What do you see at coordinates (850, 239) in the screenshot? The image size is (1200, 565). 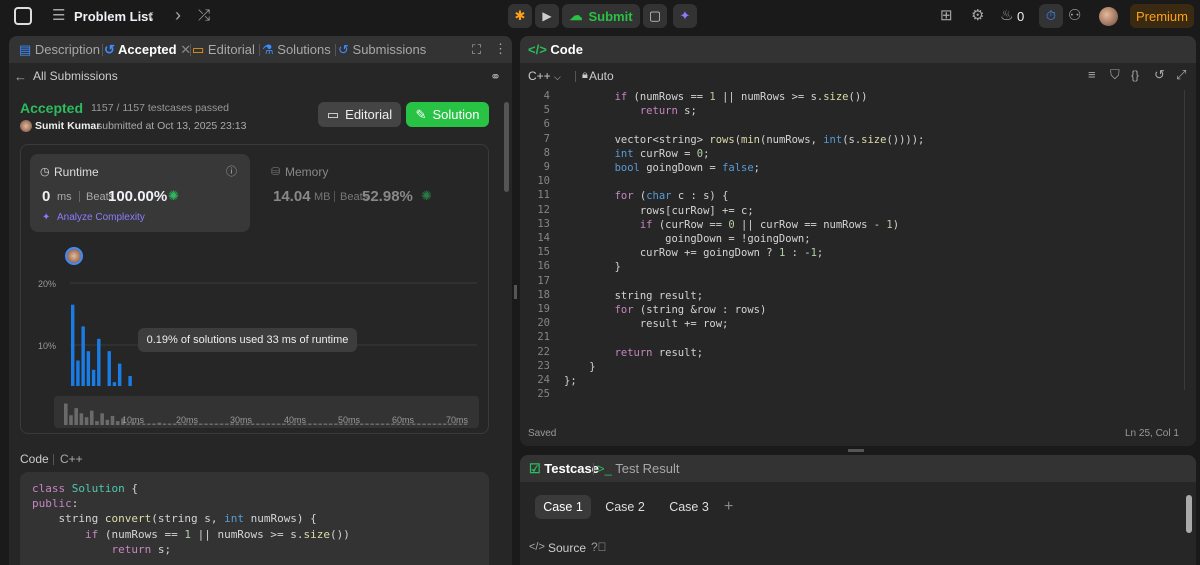 I see `editor-line: 14 goingDown = !goingDown;` at bounding box center [850, 239].